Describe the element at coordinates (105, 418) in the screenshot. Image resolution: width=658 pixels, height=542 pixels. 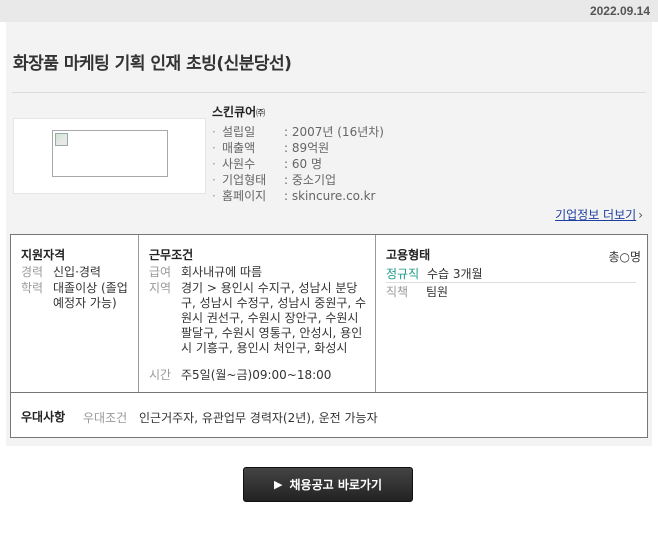
I see `preference-label: 우대조건` at that location.